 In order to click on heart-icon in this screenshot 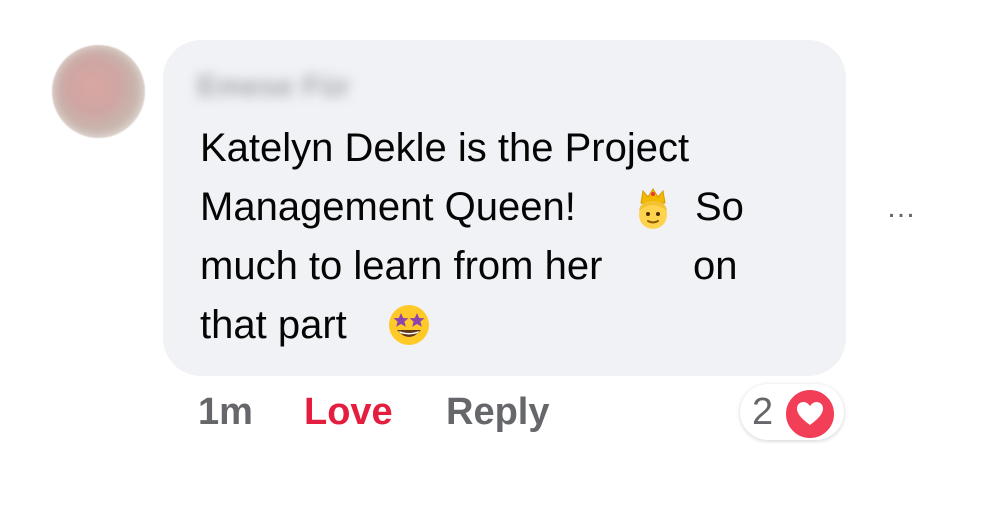, I will do `click(810, 414)`.